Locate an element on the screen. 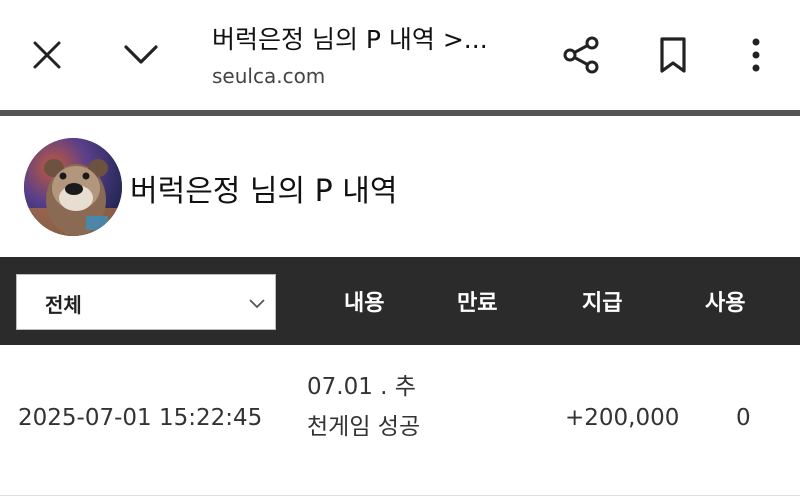 Image resolution: width=800 pixels, height=499 pixels. avatar is located at coordinates (73, 187).